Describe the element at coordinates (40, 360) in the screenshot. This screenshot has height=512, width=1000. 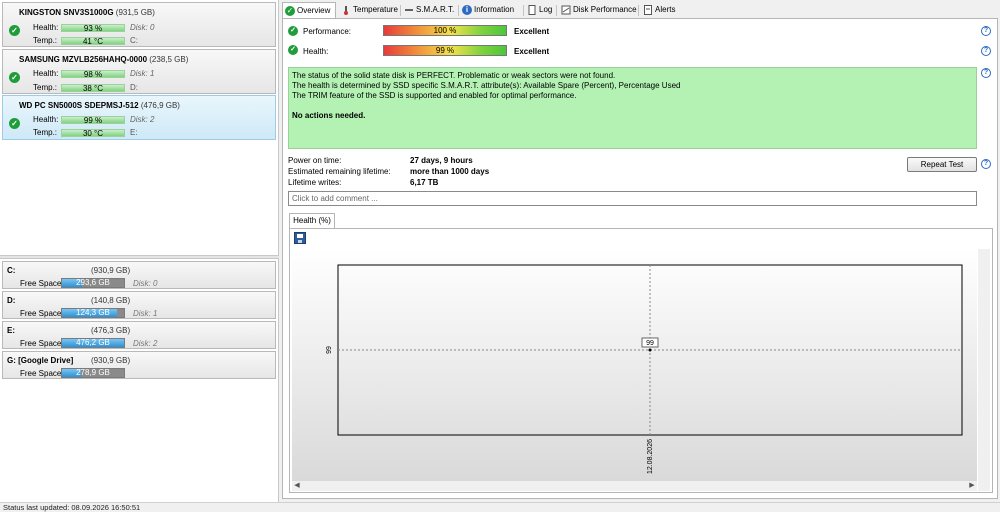
I see `volume-letter: G: [Google Drive]` at that location.